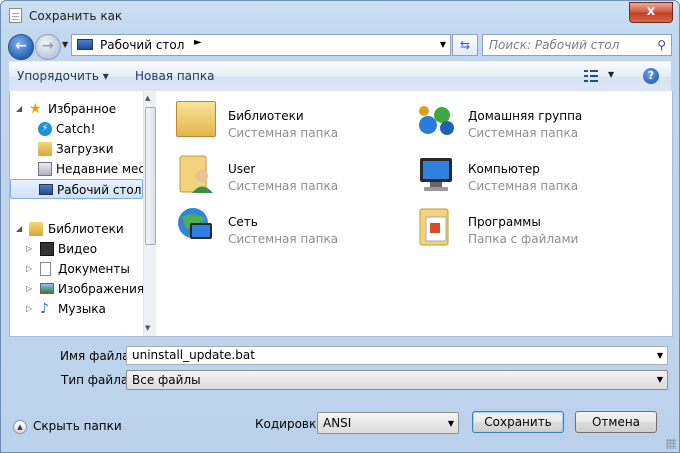 The height and width of the screenshot is (453, 680). What do you see at coordinates (76, 16) in the screenshot?
I see `window-title: Сохранить как` at bounding box center [76, 16].